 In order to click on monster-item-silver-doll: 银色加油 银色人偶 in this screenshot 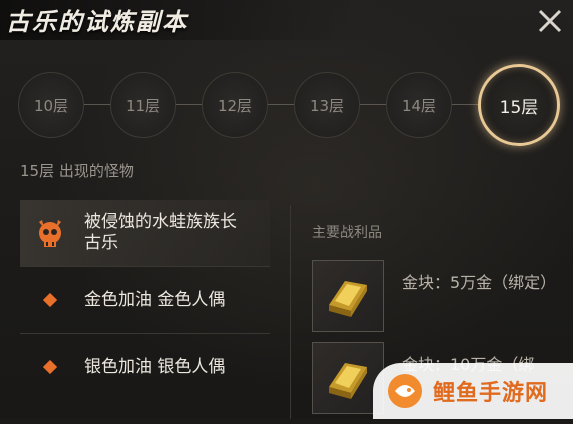, I will do `click(145, 367)`.